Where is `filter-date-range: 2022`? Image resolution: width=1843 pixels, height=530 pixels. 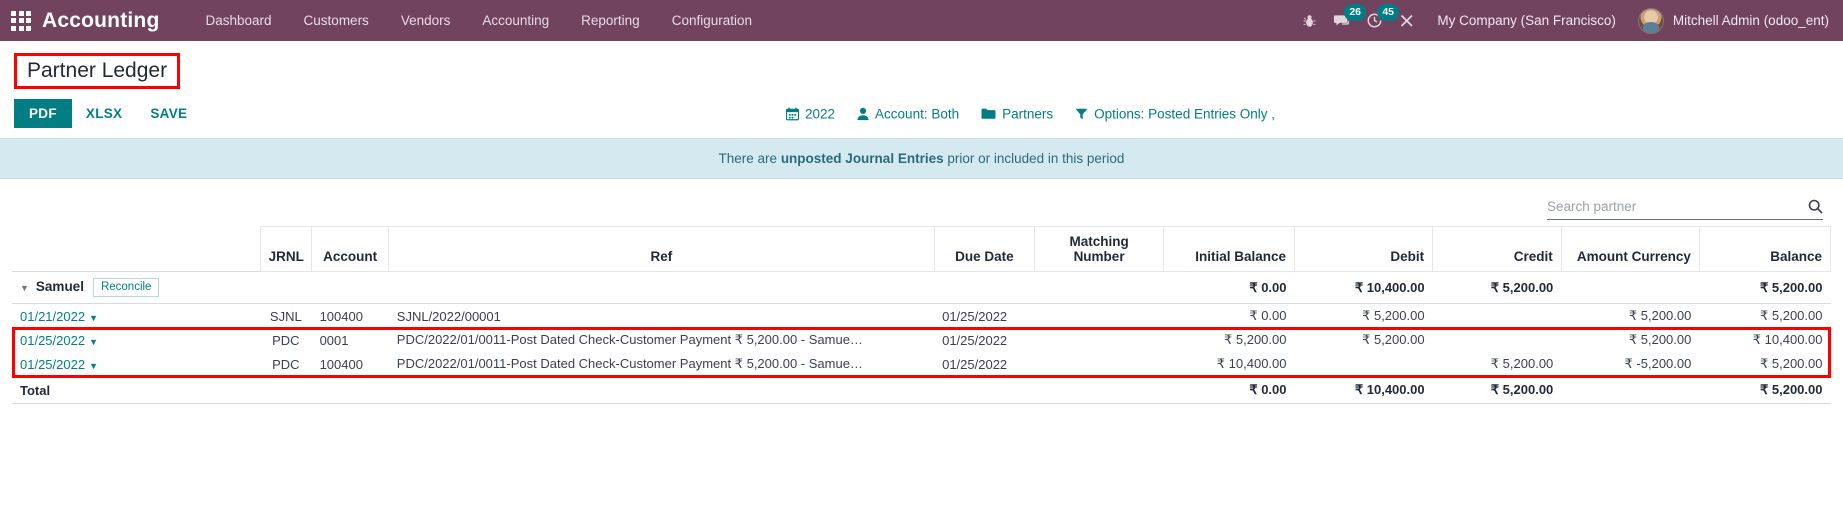 filter-date-range: 2022 is located at coordinates (810, 113).